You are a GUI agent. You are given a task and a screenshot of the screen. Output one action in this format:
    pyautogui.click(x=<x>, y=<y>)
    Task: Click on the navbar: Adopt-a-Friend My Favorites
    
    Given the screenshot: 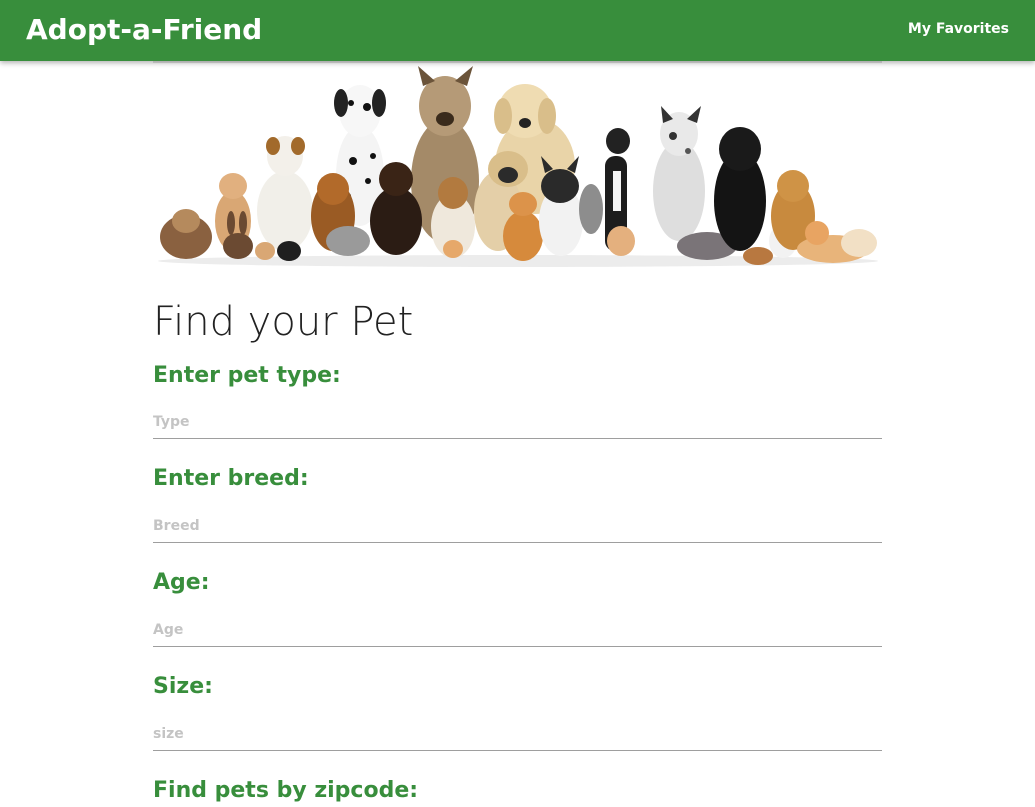 What is the action you would take?
    pyautogui.click(x=517, y=30)
    